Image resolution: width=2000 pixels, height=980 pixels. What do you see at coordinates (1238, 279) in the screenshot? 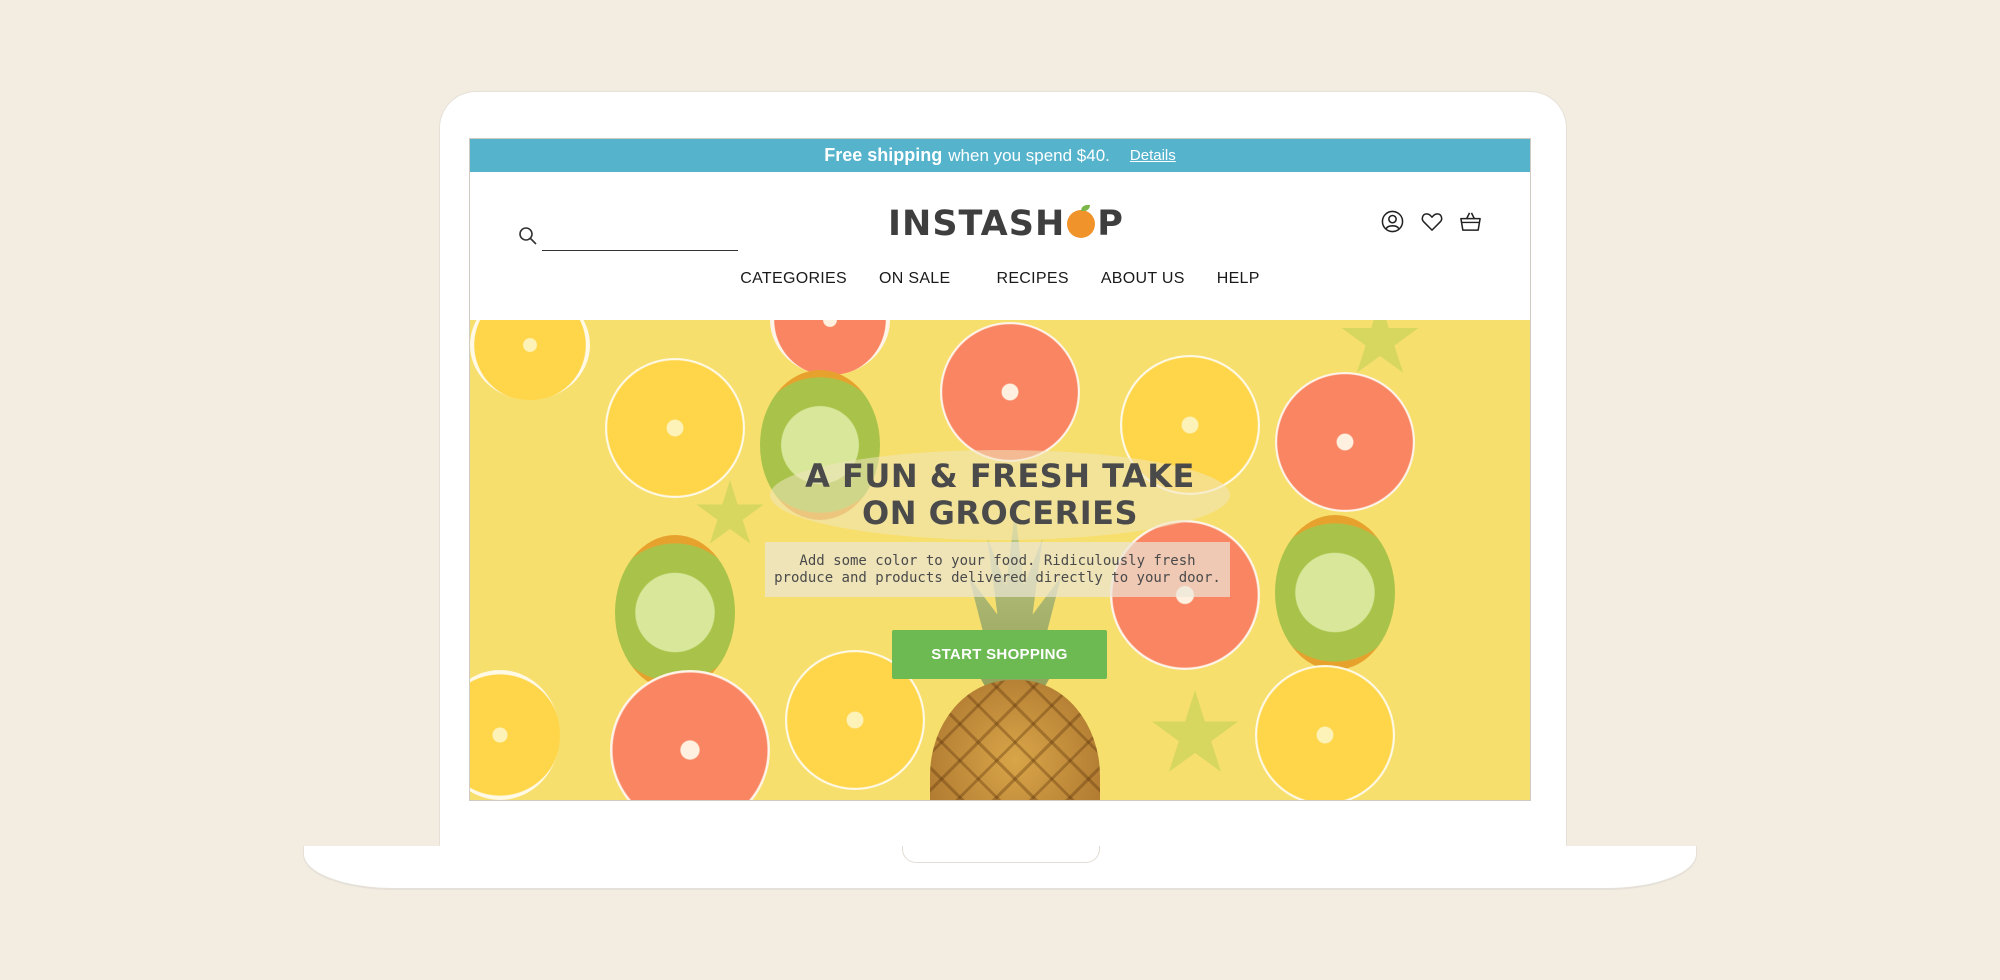
I see `nav-item-help: HELP` at bounding box center [1238, 279].